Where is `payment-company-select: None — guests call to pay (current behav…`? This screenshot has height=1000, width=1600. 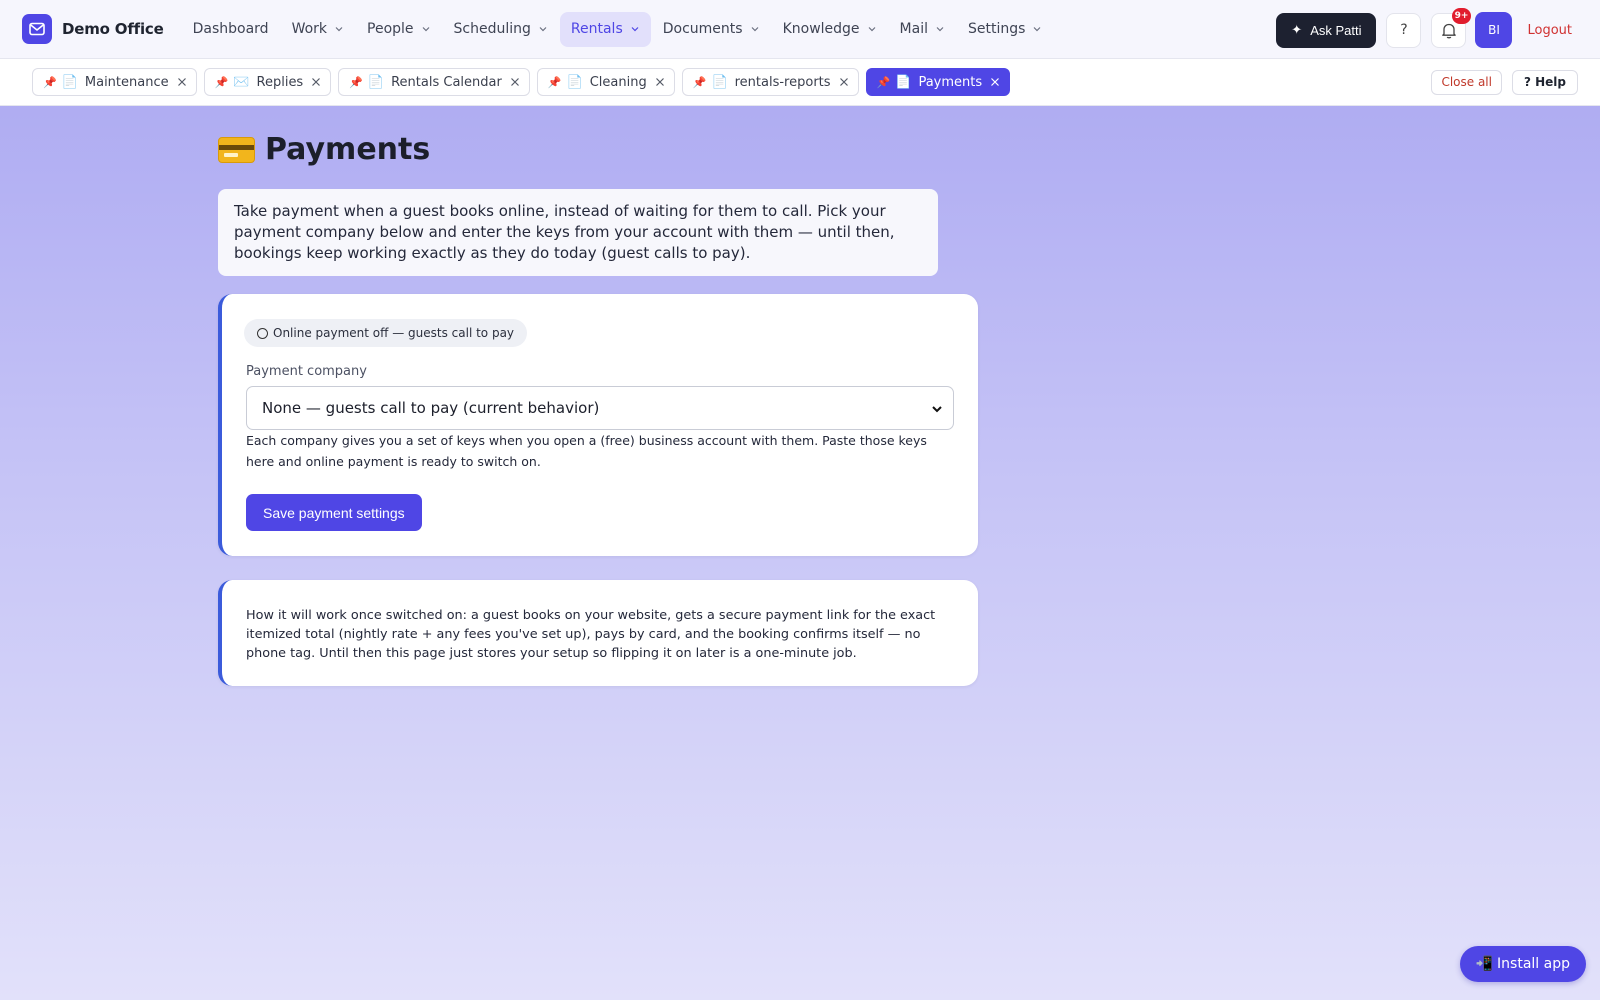
payment-company-select: None — guests call to pay (current behav… is located at coordinates (600, 408).